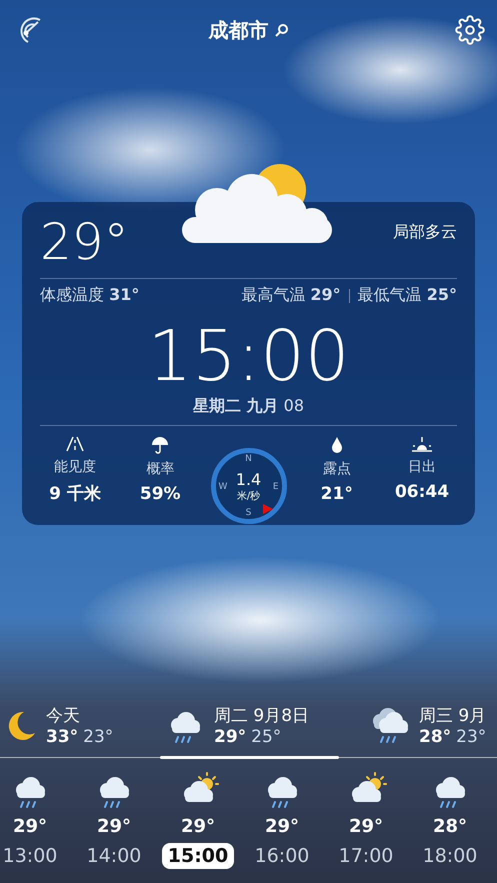  What do you see at coordinates (198, 856) in the screenshot?
I see `hour-time: 15:00` at bounding box center [198, 856].